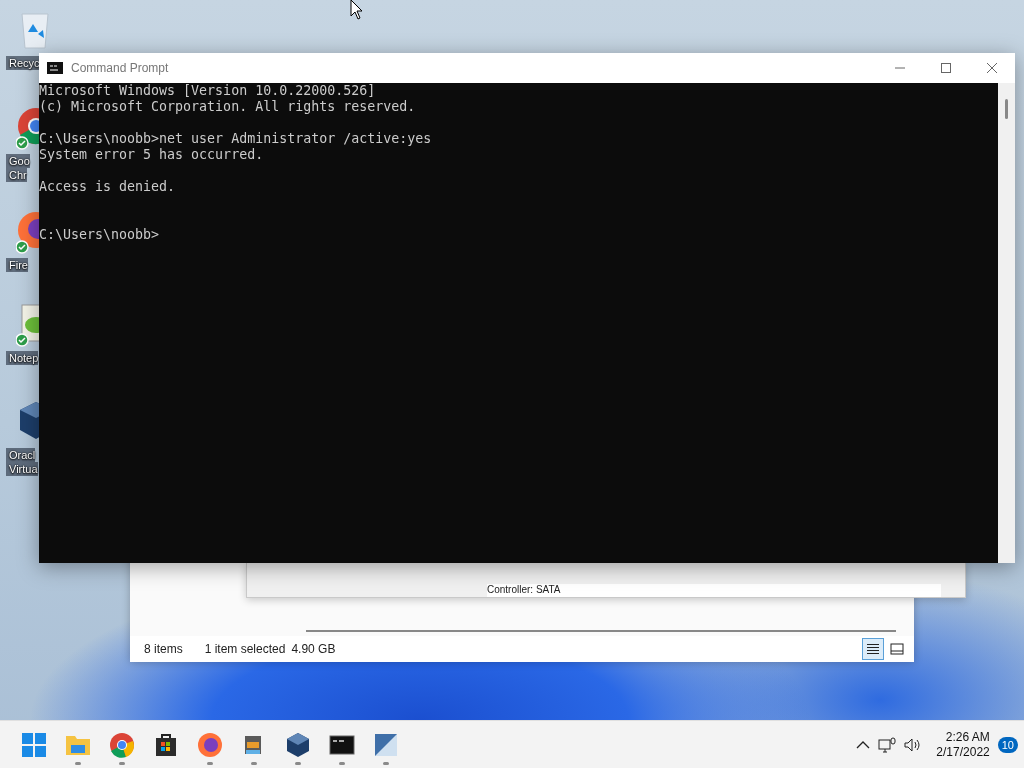 The height and width of the screenshot is (768, 1024). What do you see at coordinates (913, 744) in the screenshot?
I see `speaker-icon` at bounding box center [913, 744].